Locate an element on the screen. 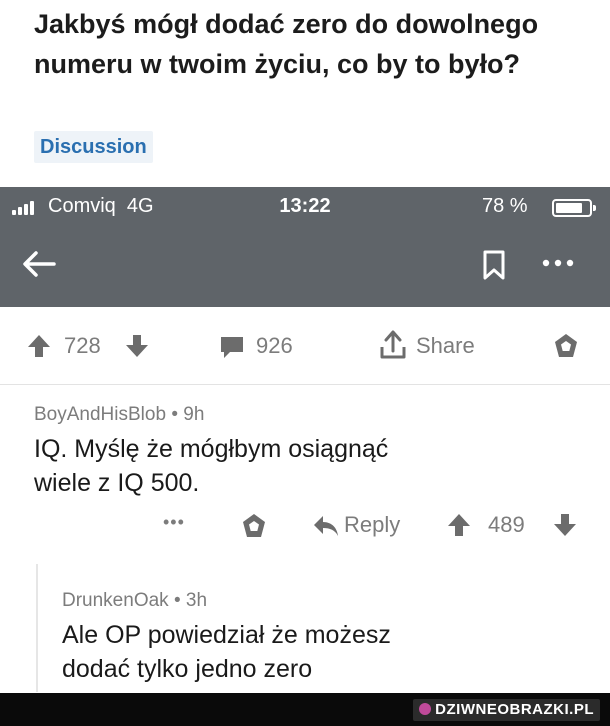 The width and height of the screenshot is (610, 726). back-arrow-icon is located at coordinates (40, 264).